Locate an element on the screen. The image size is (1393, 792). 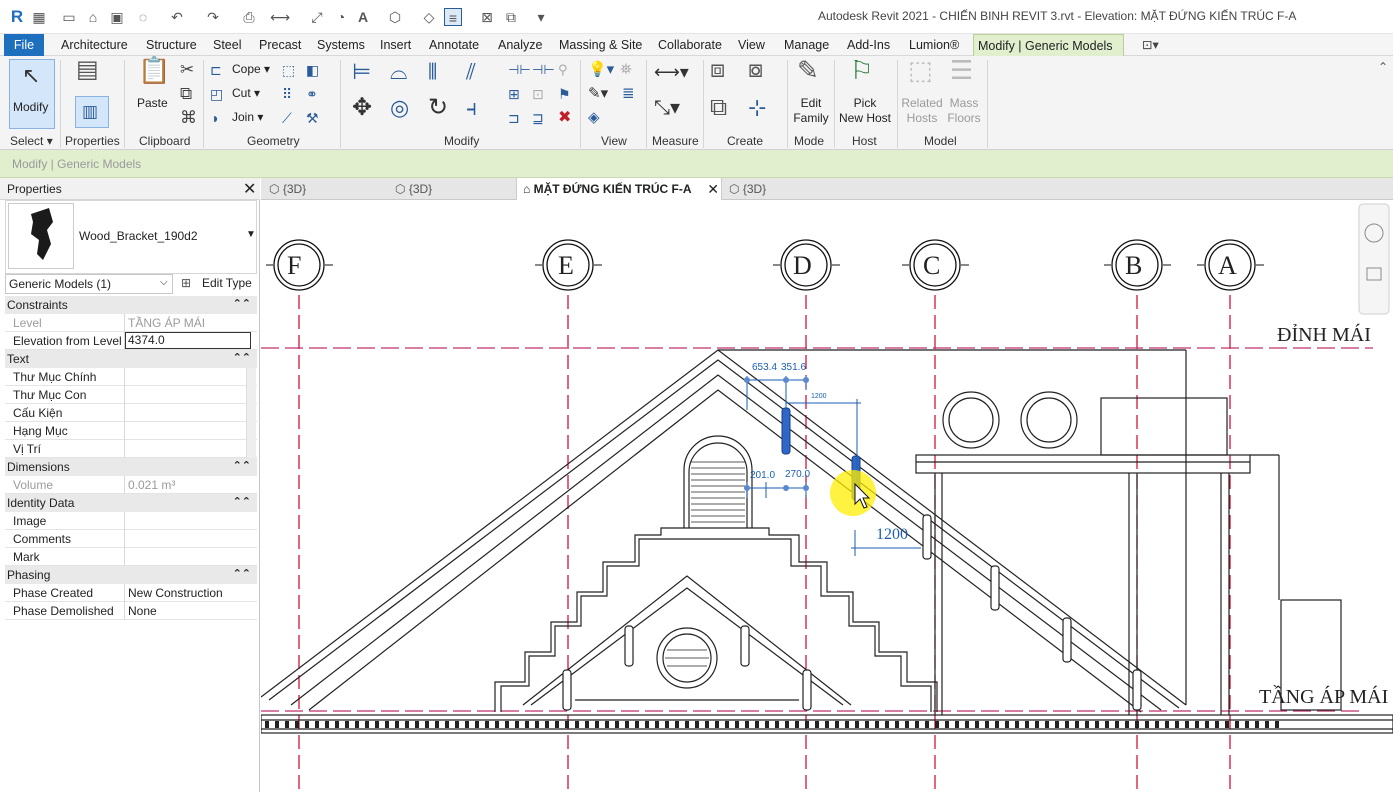
text-group-scrollbar is located at coordinates (251, 413).